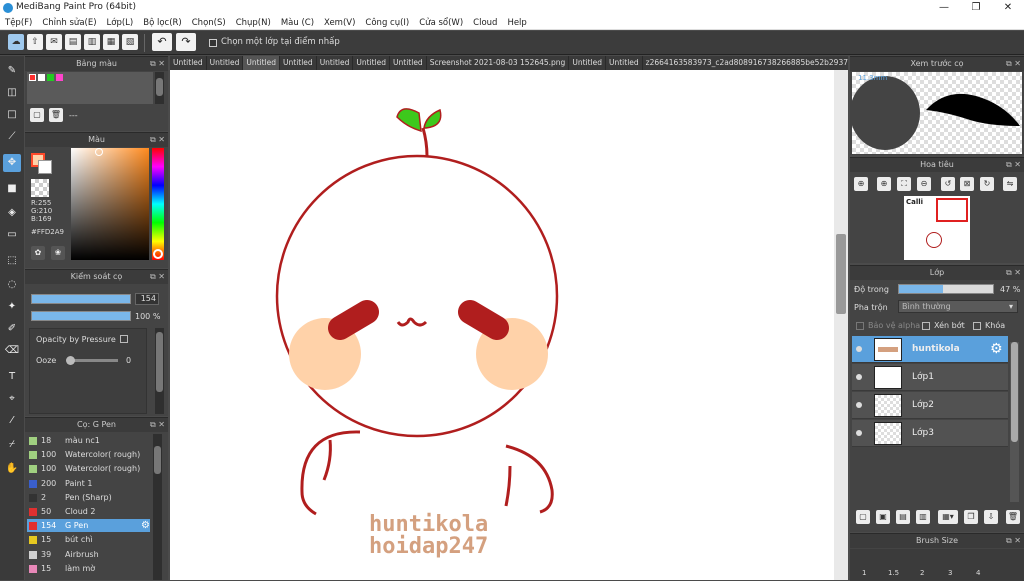  What do you see at coordinates (12, 469) in the screenshot?
I see `hand-tool-icon: ✋` at bounding box center [12, 469].